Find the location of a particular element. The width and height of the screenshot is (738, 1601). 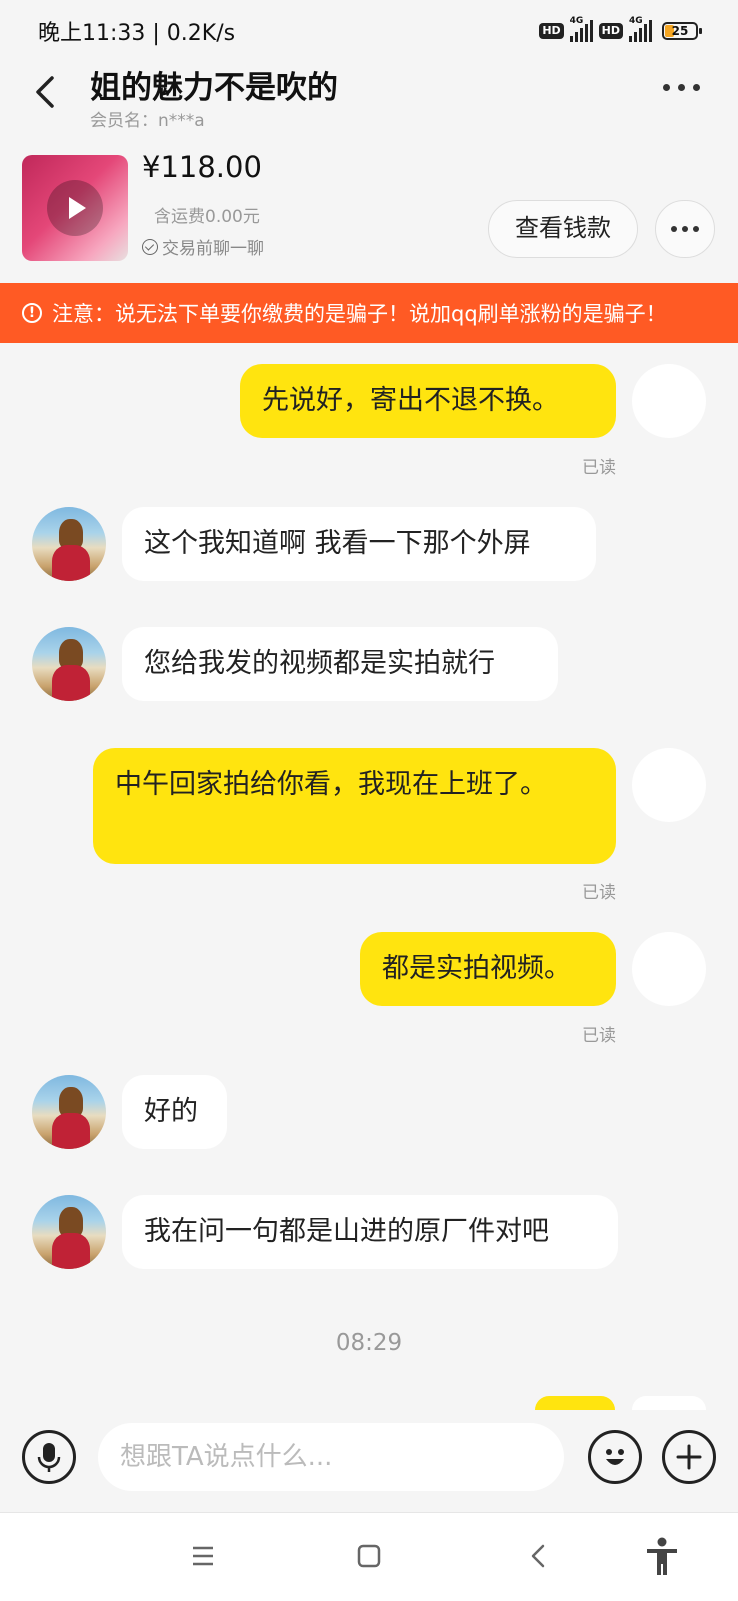

home-icon is located at coordinates (369, 1556).